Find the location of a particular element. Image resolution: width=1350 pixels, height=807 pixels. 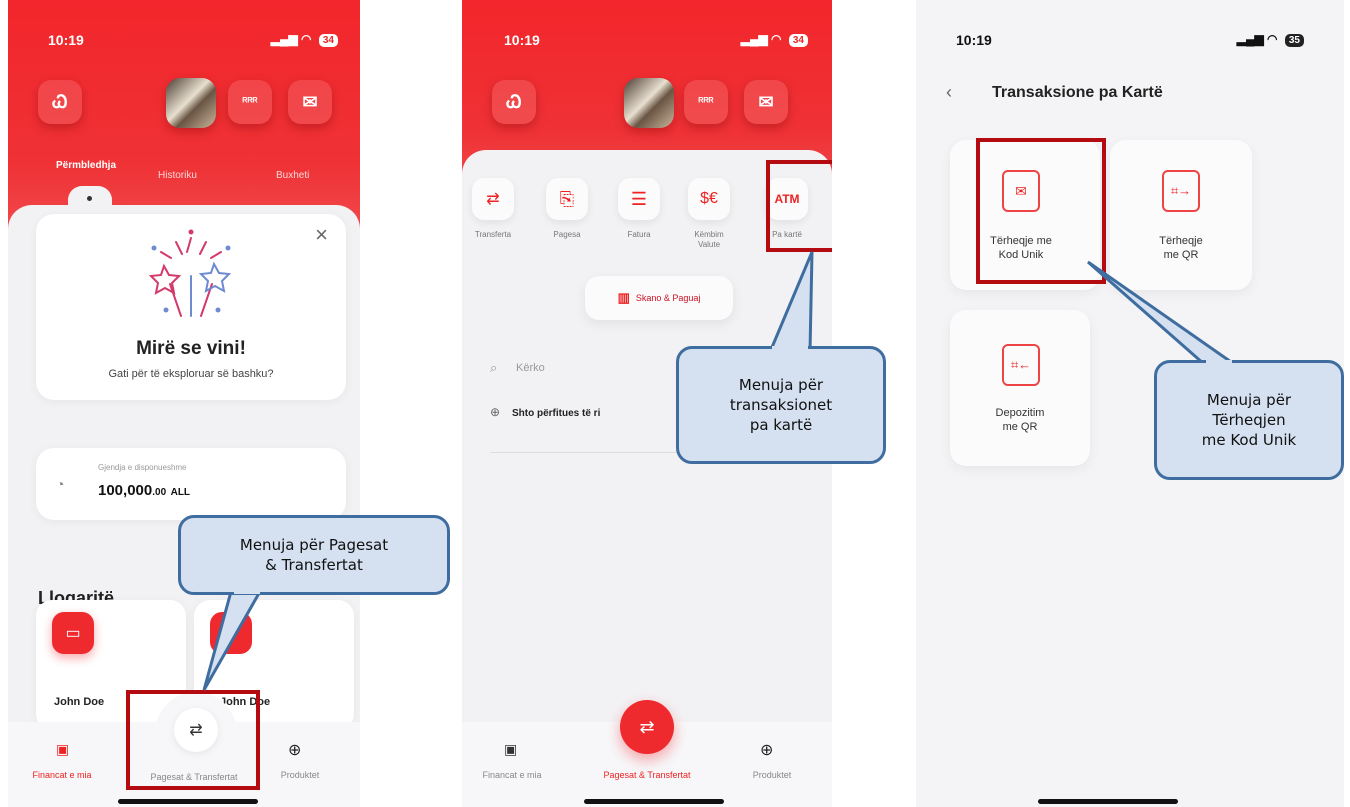

callout-3-tail is located at coordinates (1163, 313).